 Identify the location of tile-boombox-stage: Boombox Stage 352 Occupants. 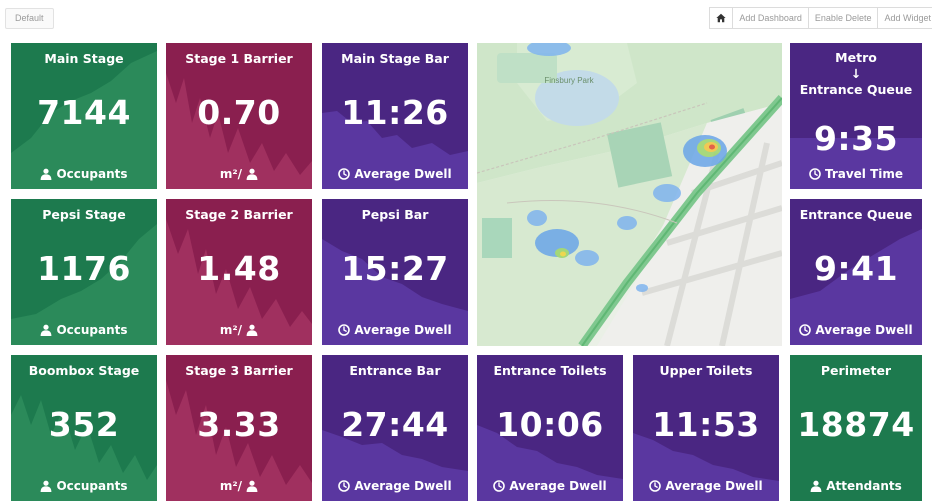
(84, 428).